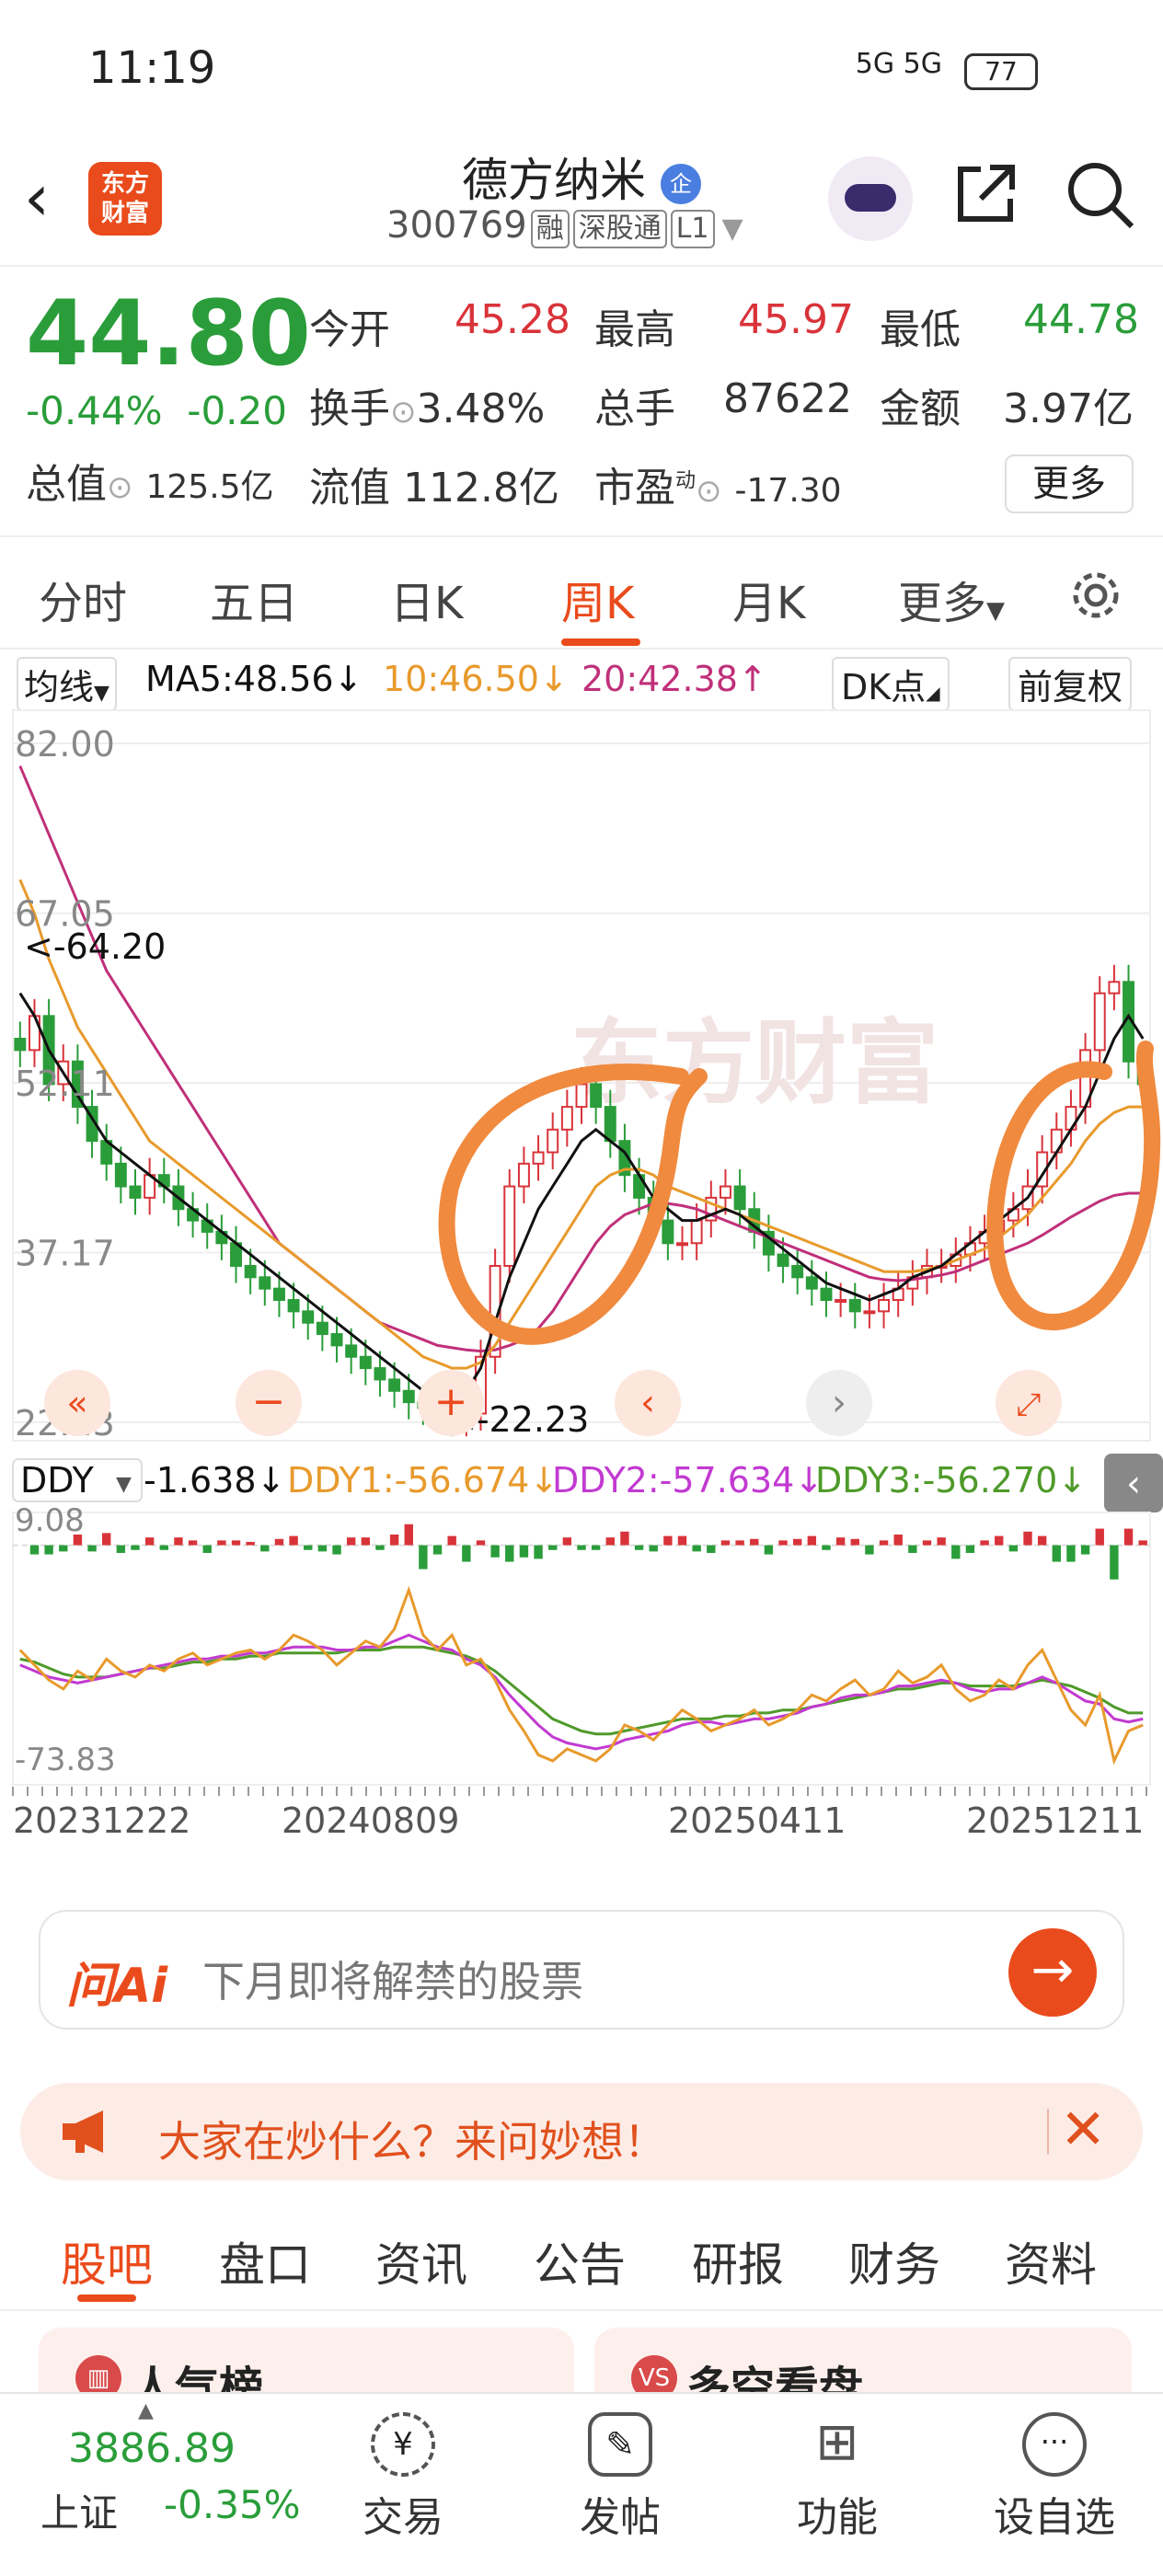 The height and width of the screenshot is (2576, 1163). Describe the element at coordinates (412, 2139) in the screenshot. I see `promo-text: 大家在炒什么？来问妙想！` at that location.